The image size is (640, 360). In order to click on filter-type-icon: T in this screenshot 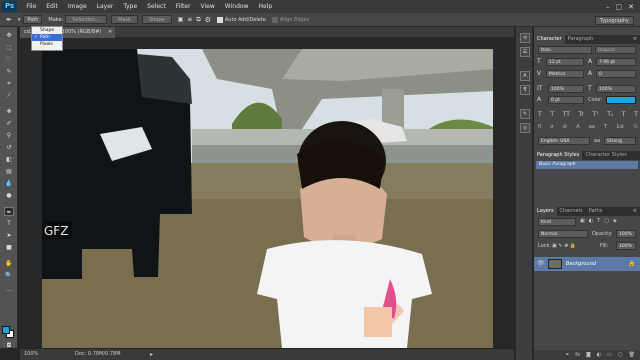, I will do `click(598, 222)`.